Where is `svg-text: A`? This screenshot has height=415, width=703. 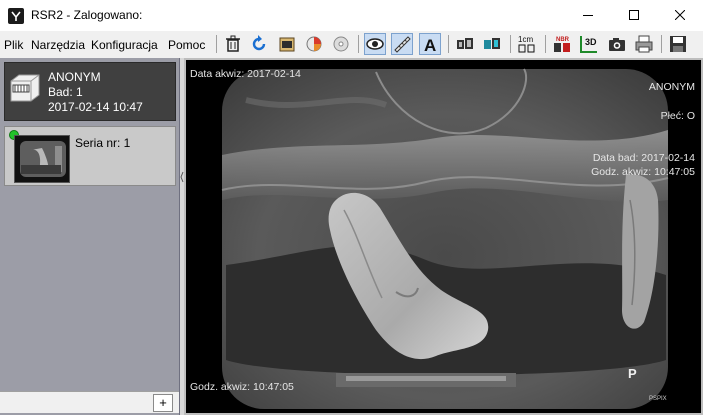 svg-text: A is located at coordinates (430, 45).